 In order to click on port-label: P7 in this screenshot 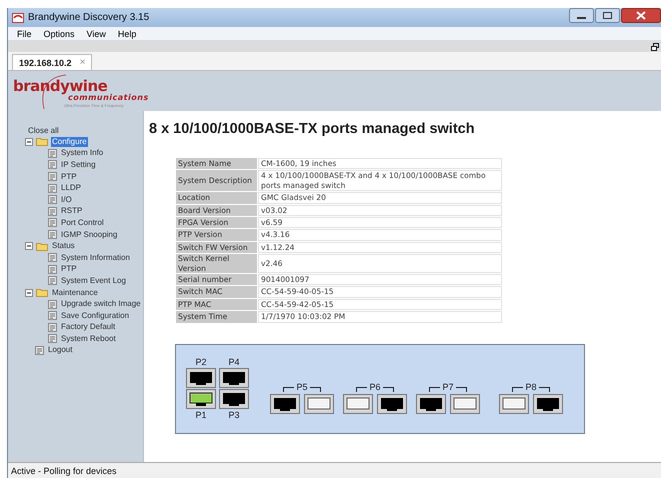, I will do `click(448, 387)`.